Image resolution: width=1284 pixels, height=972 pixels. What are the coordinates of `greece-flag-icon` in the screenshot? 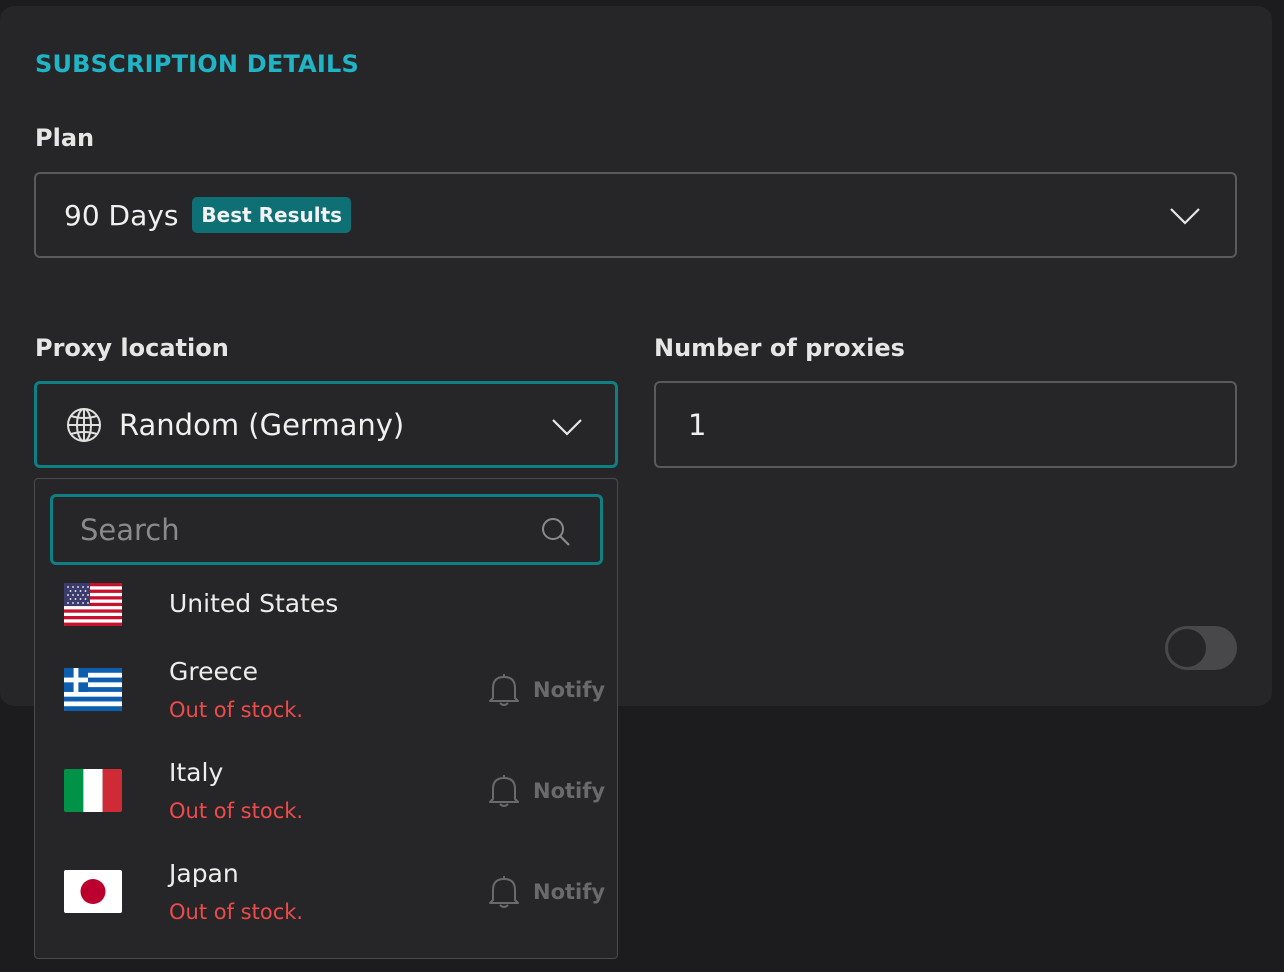 It's located at (93, 689).